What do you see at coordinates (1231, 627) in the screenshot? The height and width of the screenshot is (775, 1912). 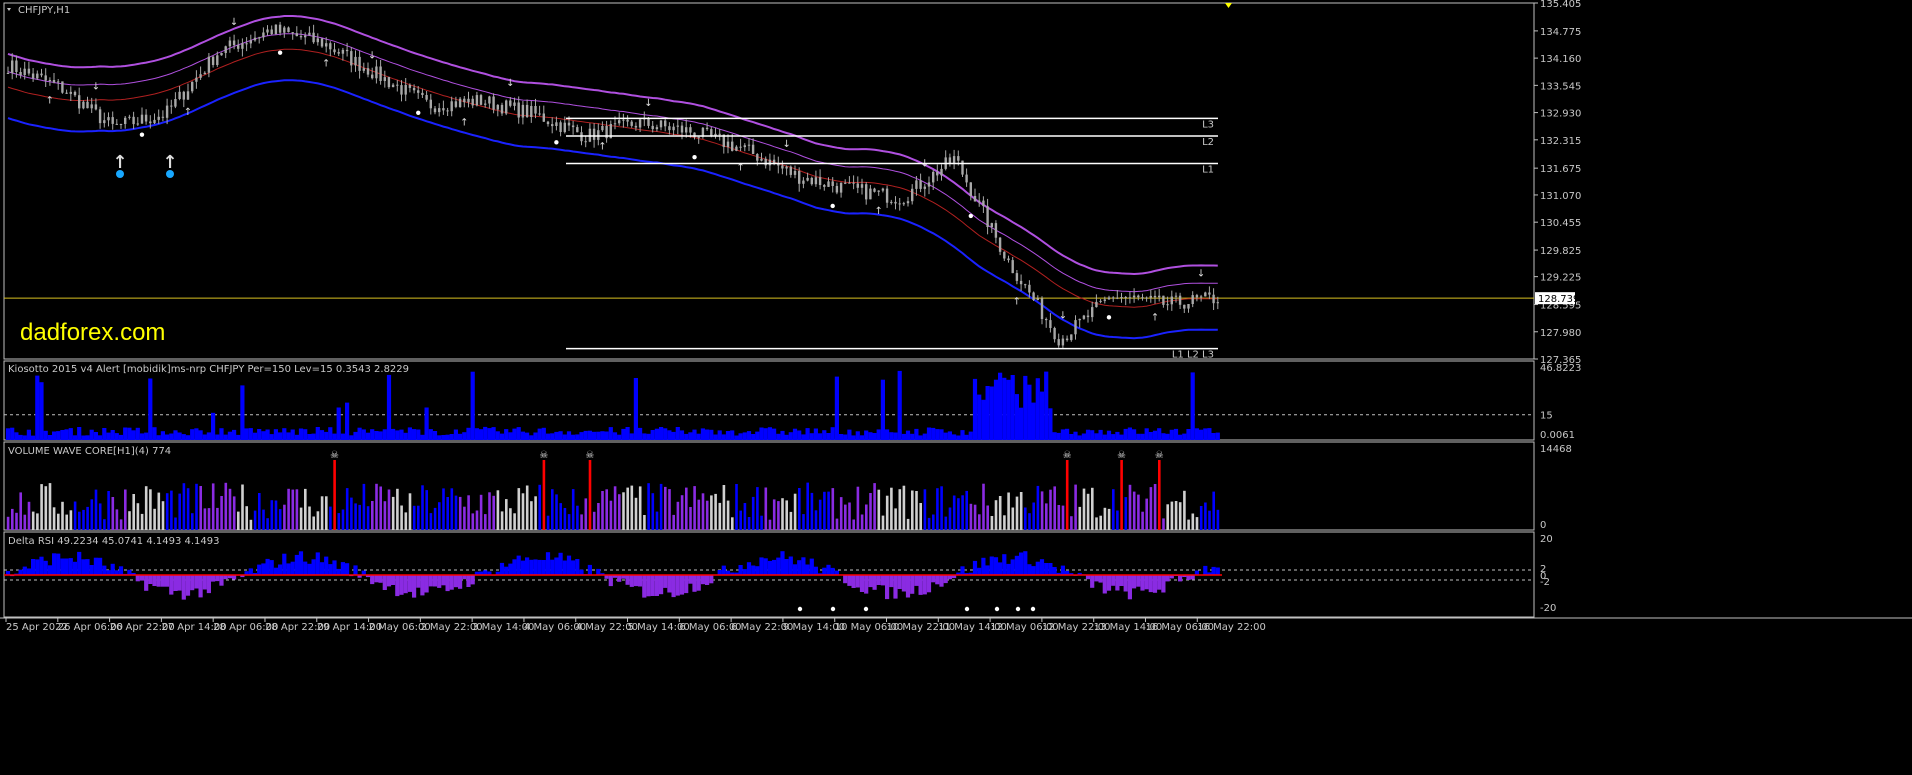 I see `time-tick-label: 16 May 22:00` at bounding box center [1231, 627].